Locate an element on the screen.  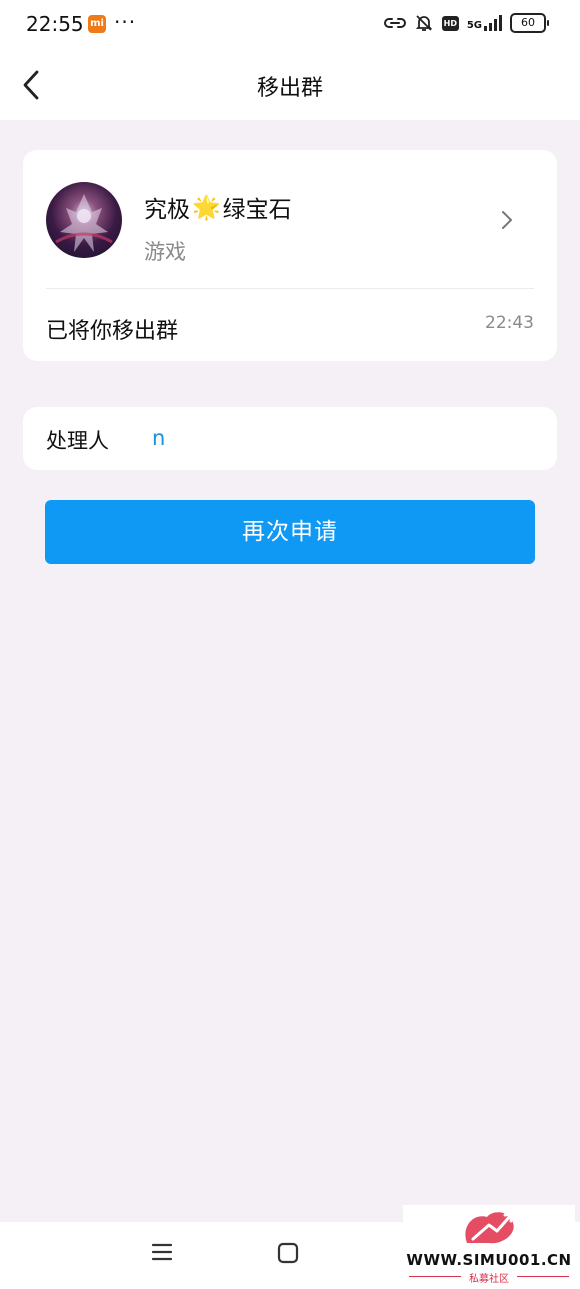
home-square-icon is located at coordinates (288, 1253).